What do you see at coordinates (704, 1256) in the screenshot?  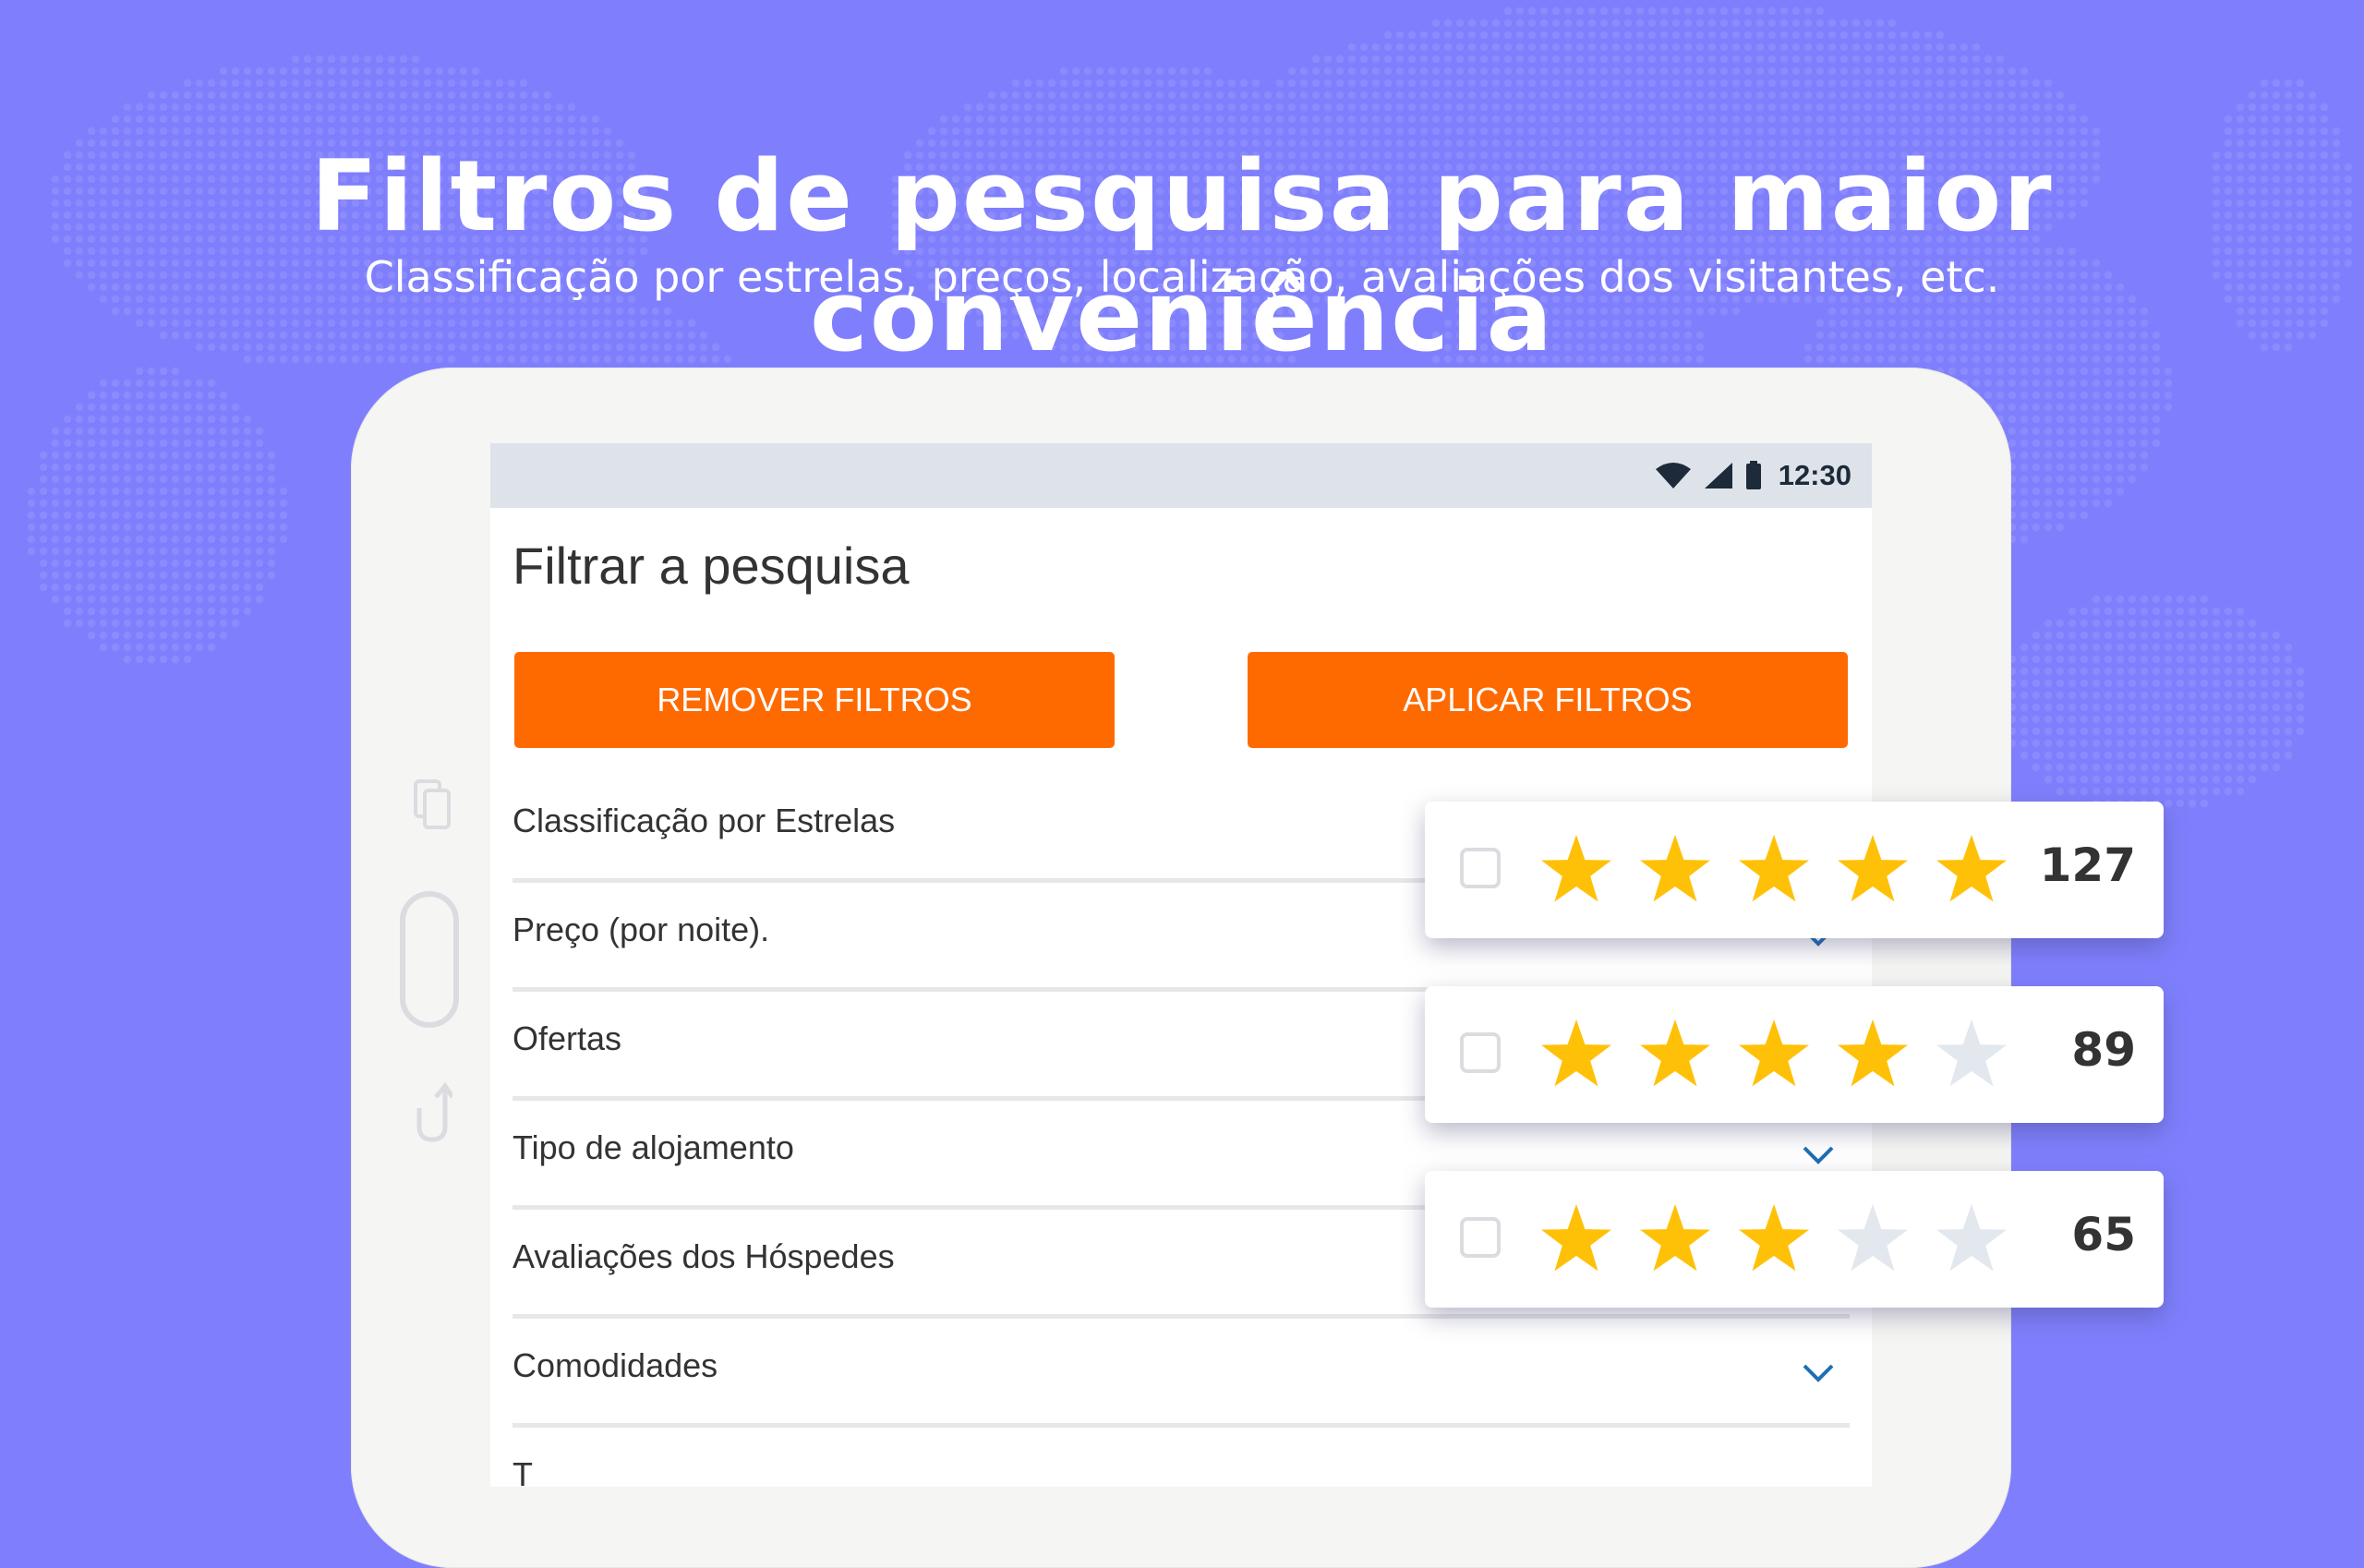 I see `filter-label: Avaliações dos Hóspedes` at bounding box center [704, 1256].